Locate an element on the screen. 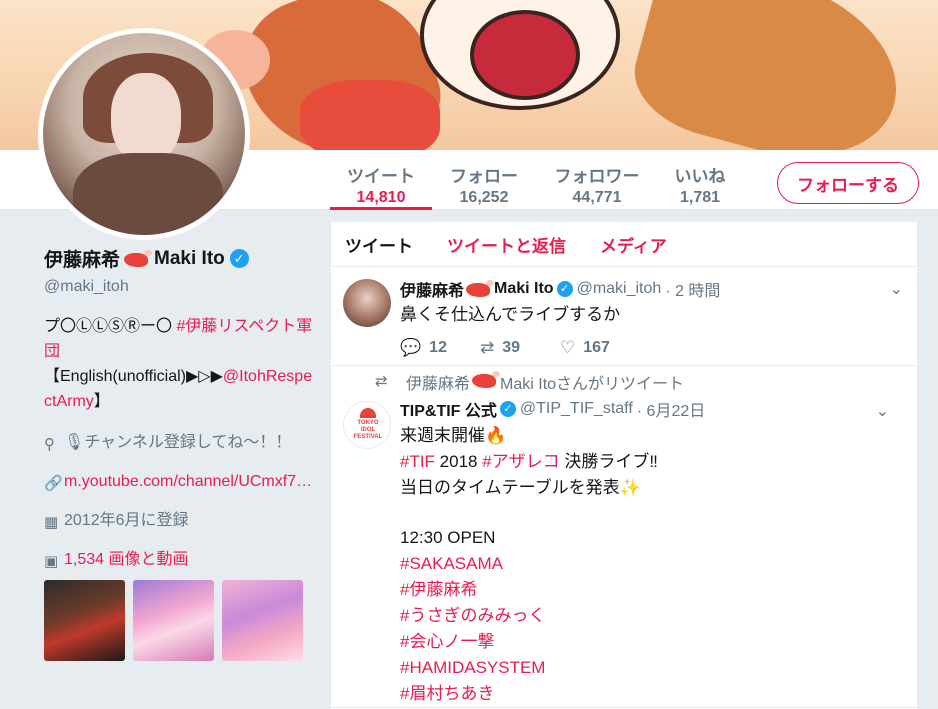 This screenshot has width=938, height=709. tweet-line: 12:30 OPEN is located at coordinates (448, 537).